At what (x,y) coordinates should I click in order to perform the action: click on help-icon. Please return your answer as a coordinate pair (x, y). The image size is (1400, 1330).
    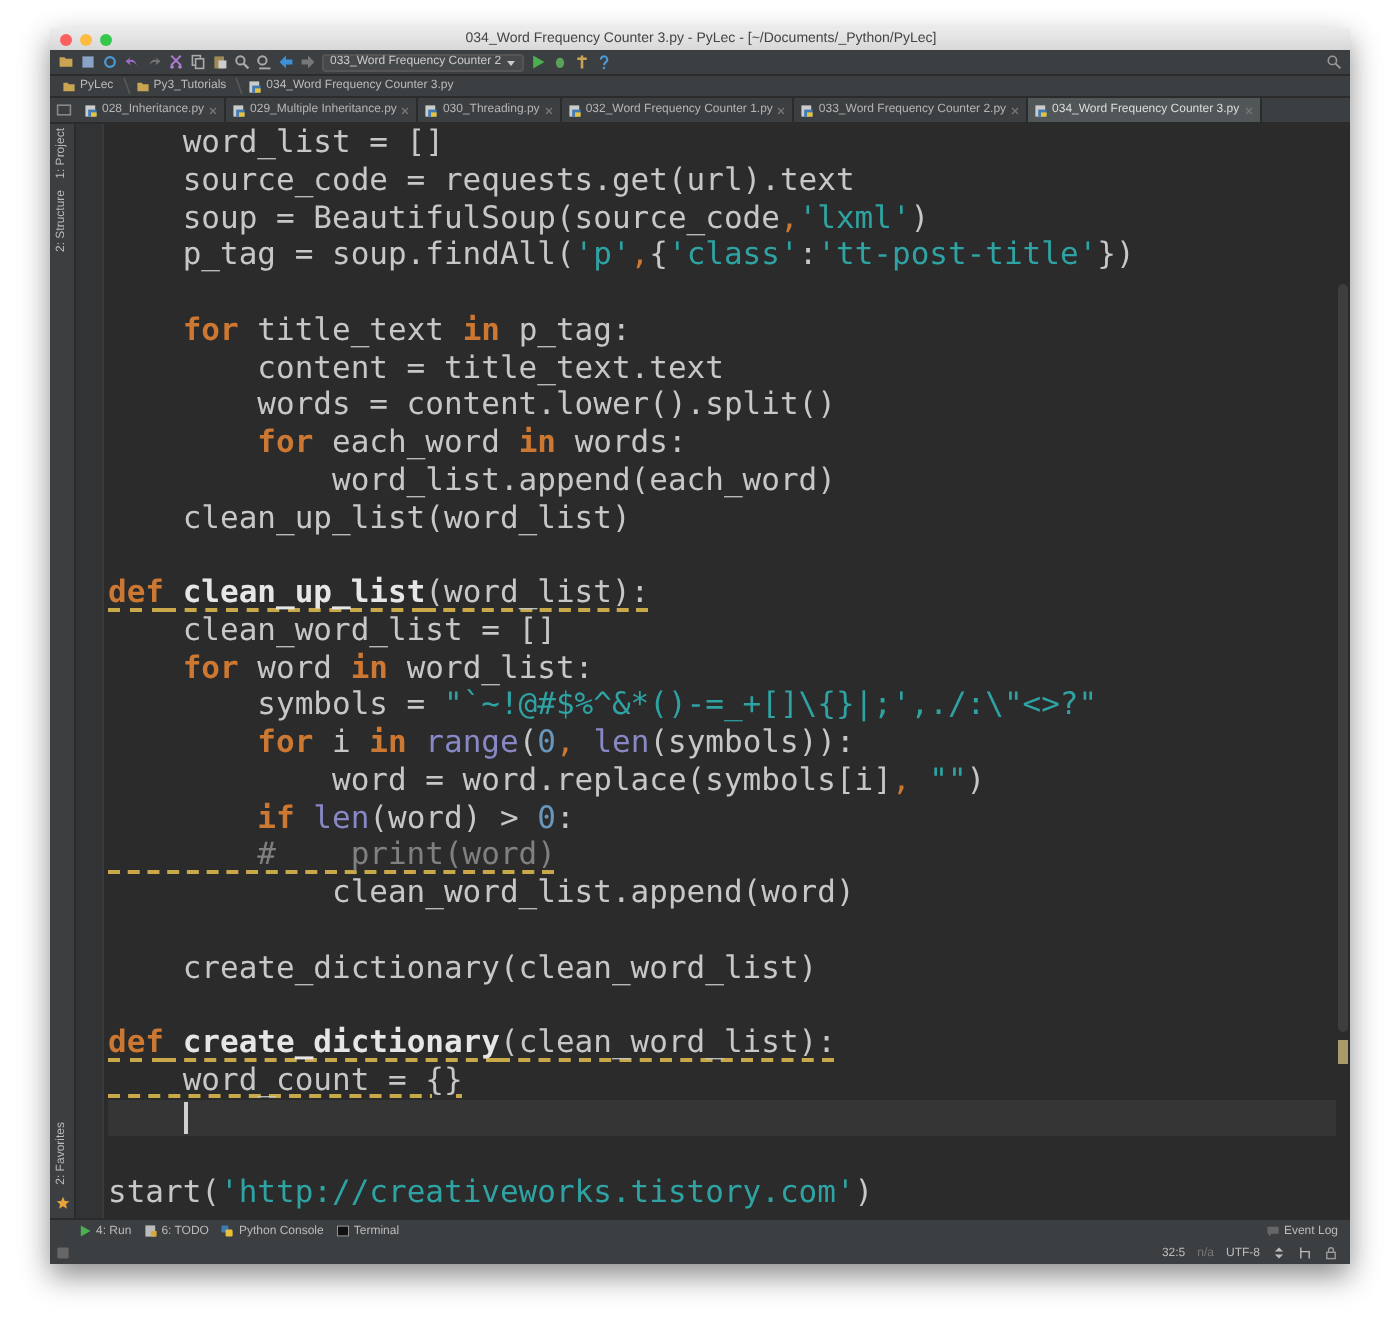
    Looking at the image, I should click on (603, 62).